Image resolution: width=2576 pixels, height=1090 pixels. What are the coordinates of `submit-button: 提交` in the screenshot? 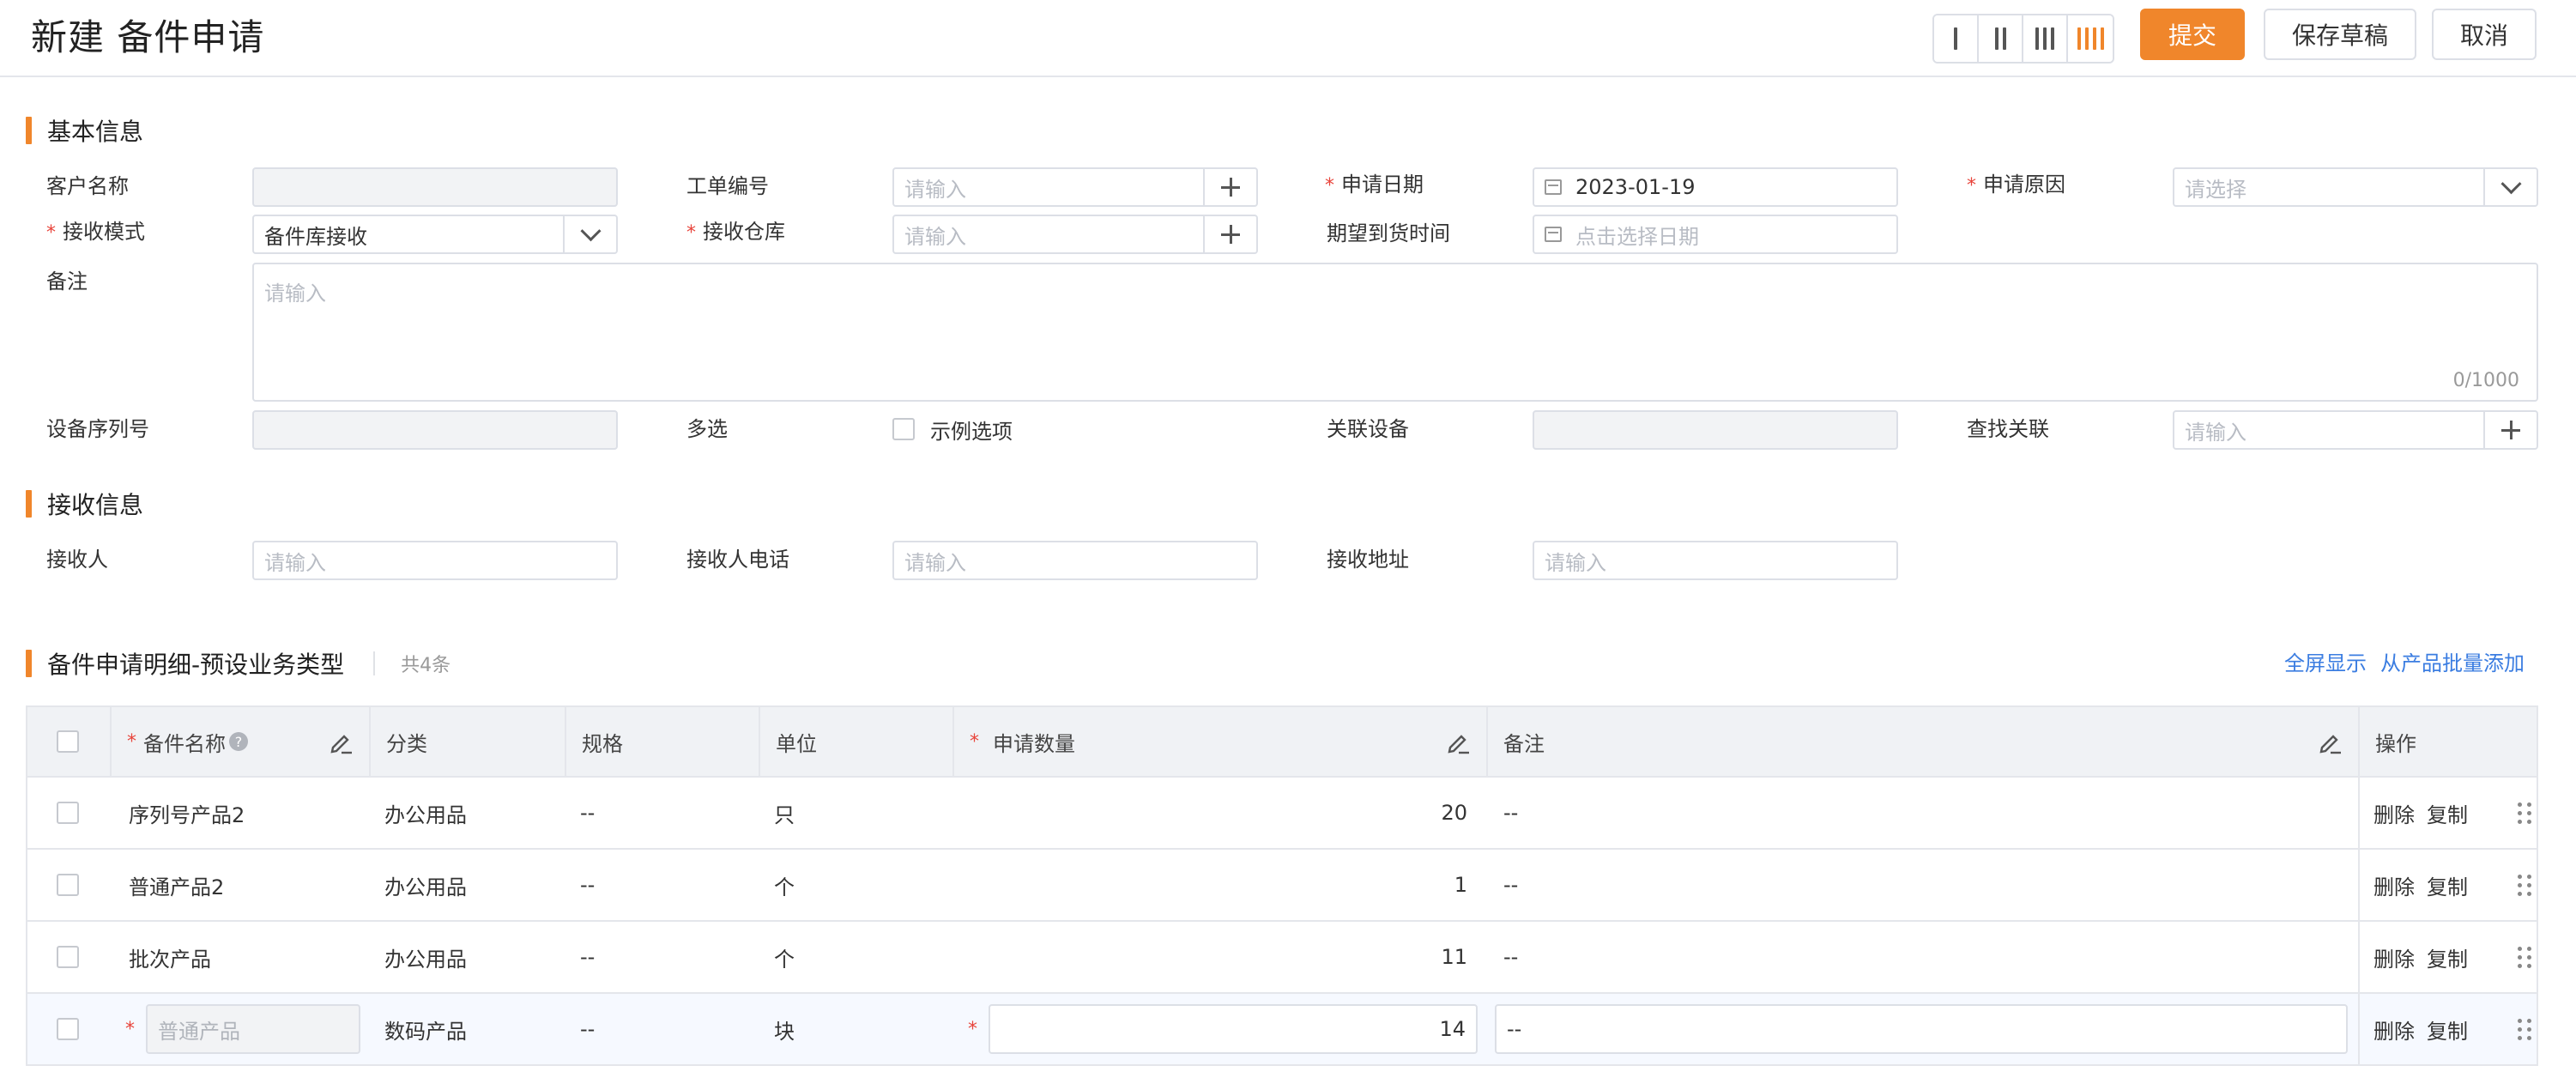 It's located at (2192, 34).